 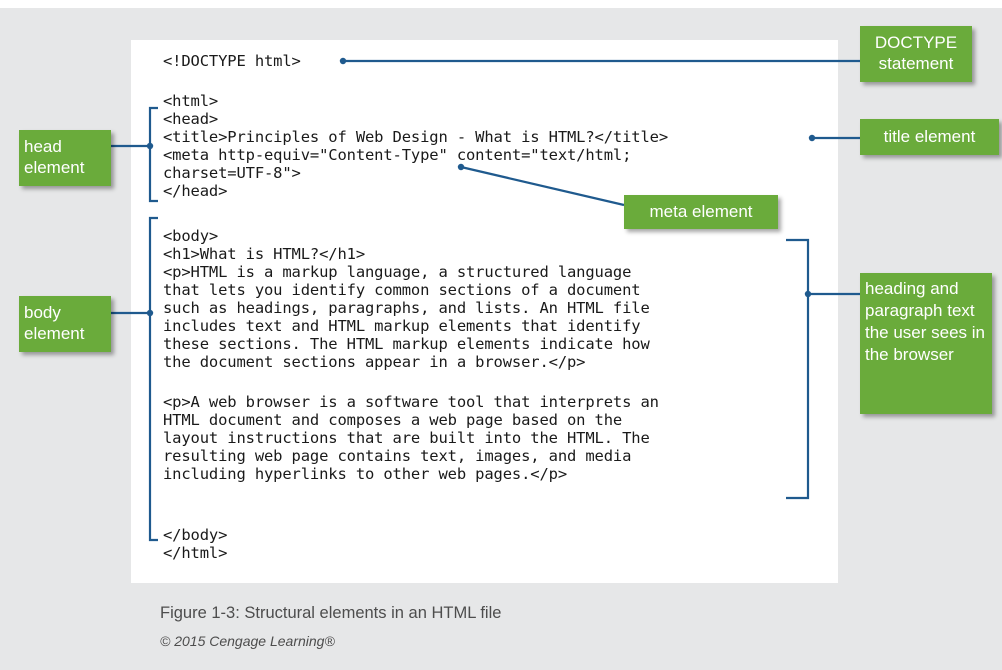 I want to click on callout-meta-element: meta element, so click(x=701, y=212).